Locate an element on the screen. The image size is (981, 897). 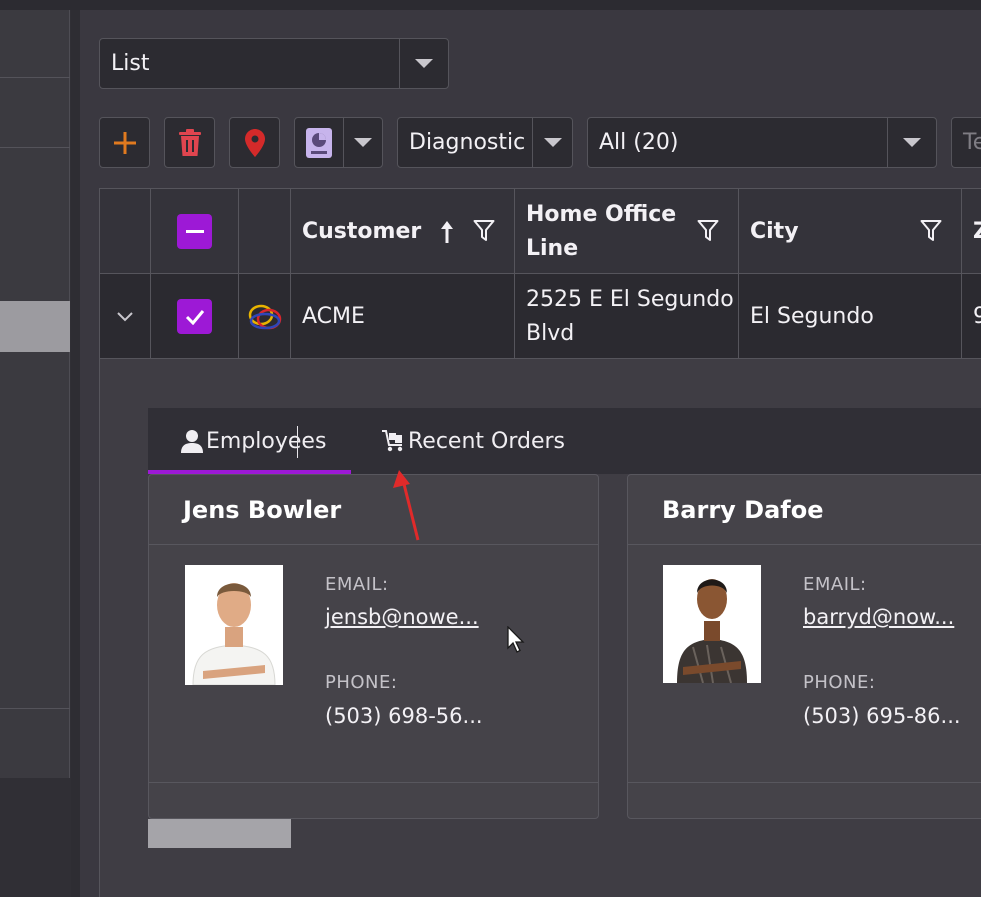
grid-header: Customer Home Office Line City Z is located at coordinates (540, 231).